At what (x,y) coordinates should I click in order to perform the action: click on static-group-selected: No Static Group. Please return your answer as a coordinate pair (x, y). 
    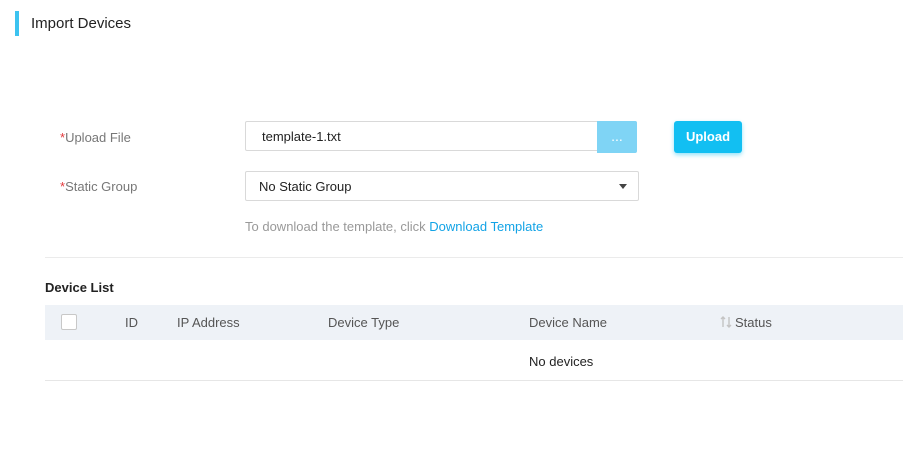
    Looking at the image, I should click on (305, 186).